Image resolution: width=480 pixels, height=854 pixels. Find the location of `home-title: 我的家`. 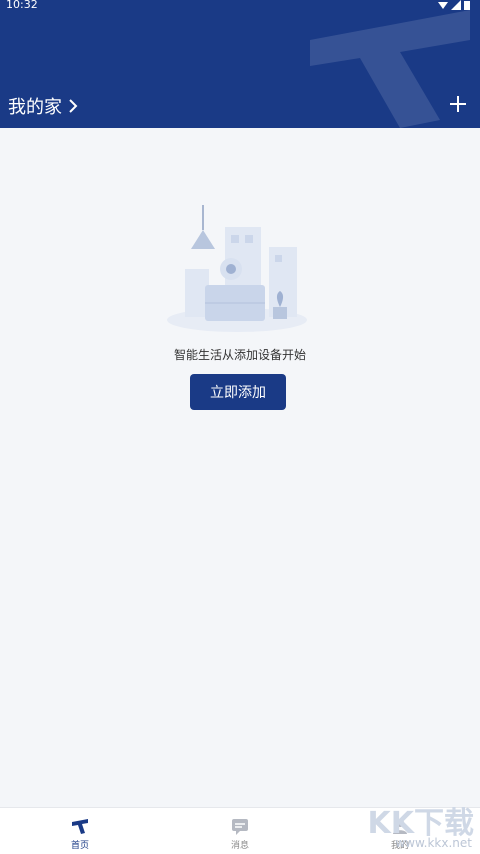

home-title: 我的家 is located at coordinates (35, 107).